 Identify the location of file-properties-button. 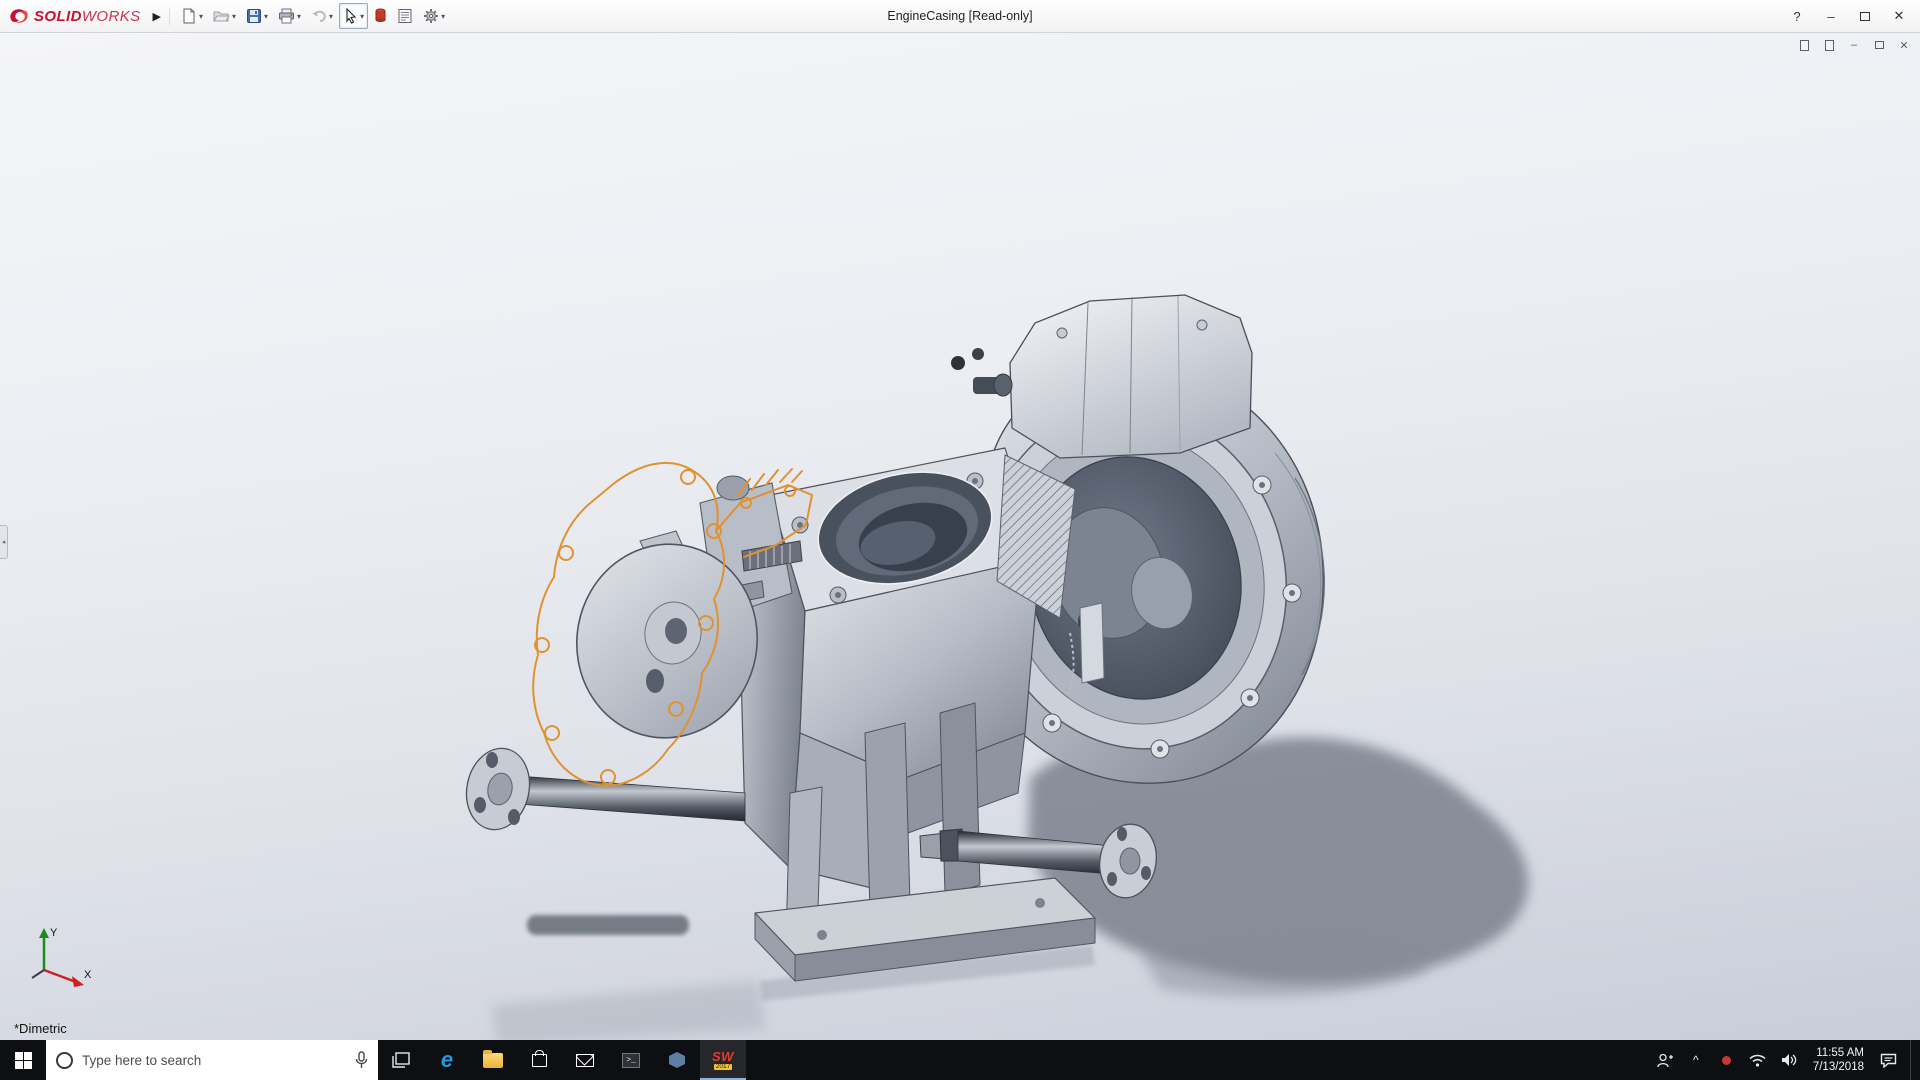
(405, 16).